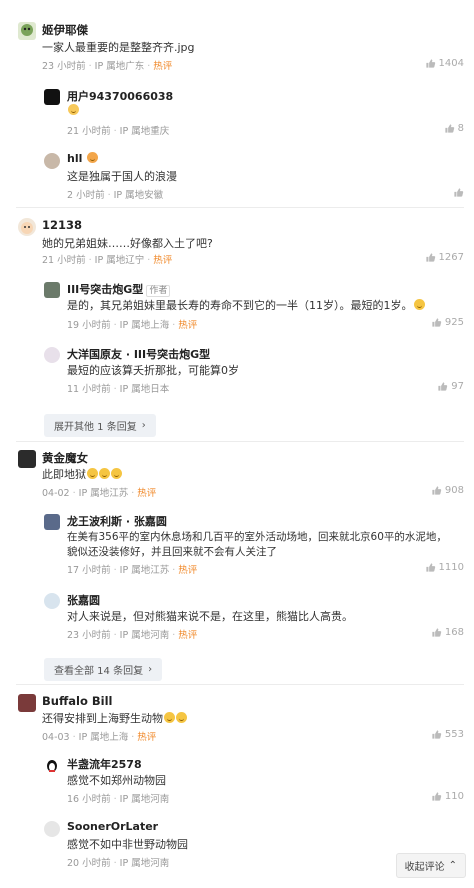  What do you see at coordinates (172, 552) in the screenshot?
I see `reply-text-line2: 貌似还没装修好，并且回来就不会有人关注了` at bounding box center [172, 552].